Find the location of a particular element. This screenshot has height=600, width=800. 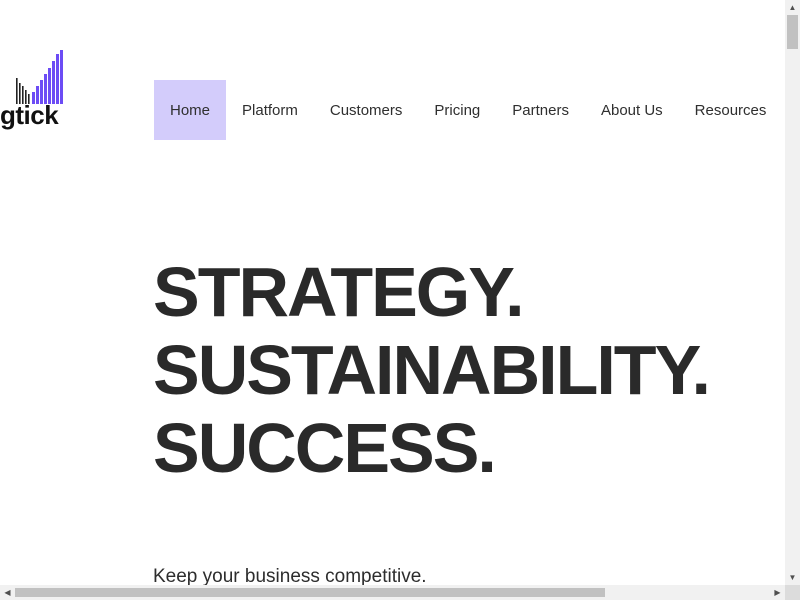

hero-line-success: SUCCESS. is located at coordinates (325, 448).